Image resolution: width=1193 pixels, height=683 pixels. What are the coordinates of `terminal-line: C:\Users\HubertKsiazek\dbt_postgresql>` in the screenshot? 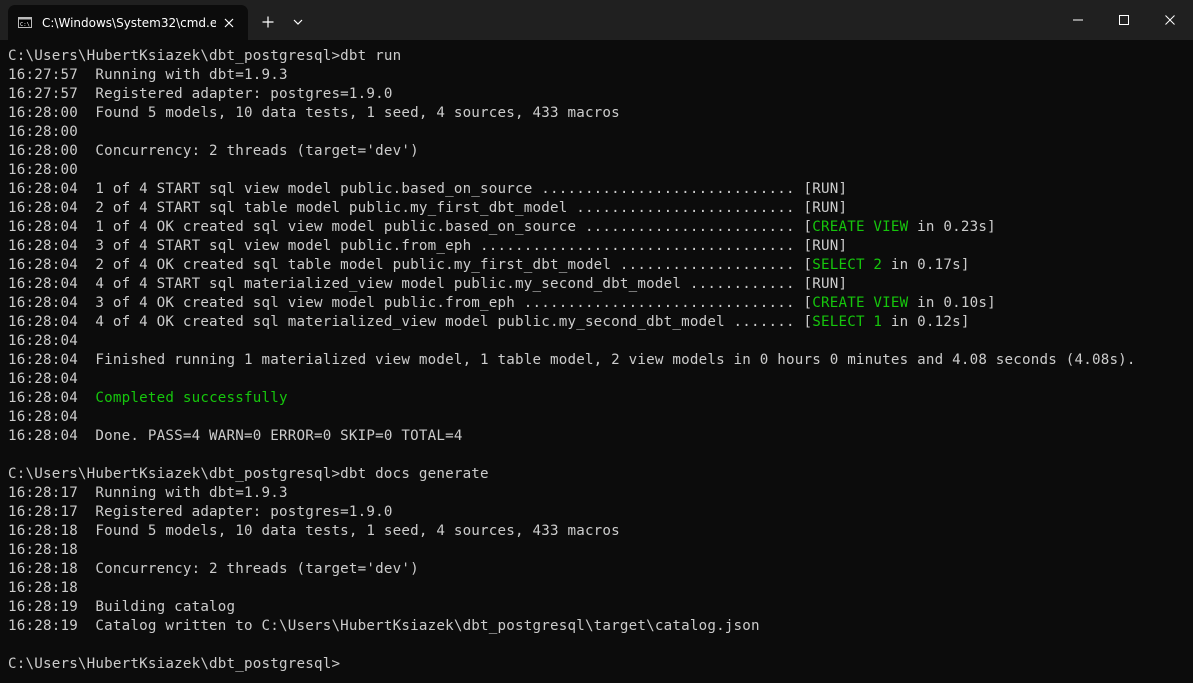 It's located at (598, 664).